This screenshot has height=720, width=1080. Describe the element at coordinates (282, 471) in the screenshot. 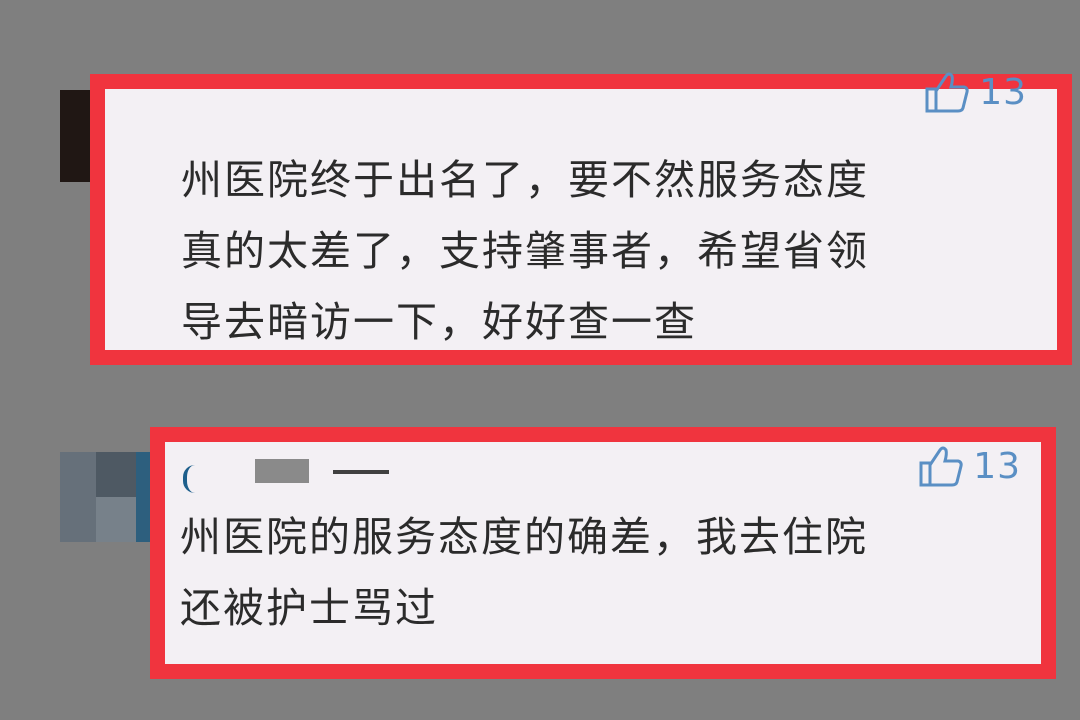

I see `username-blurred` at that location.